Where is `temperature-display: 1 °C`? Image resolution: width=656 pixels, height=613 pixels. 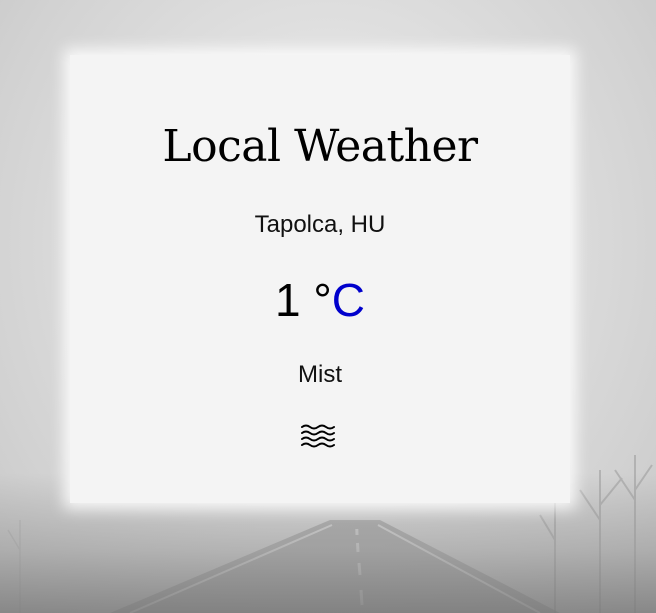 temperature-display: 1 °C is located at coordinates (320, 300).